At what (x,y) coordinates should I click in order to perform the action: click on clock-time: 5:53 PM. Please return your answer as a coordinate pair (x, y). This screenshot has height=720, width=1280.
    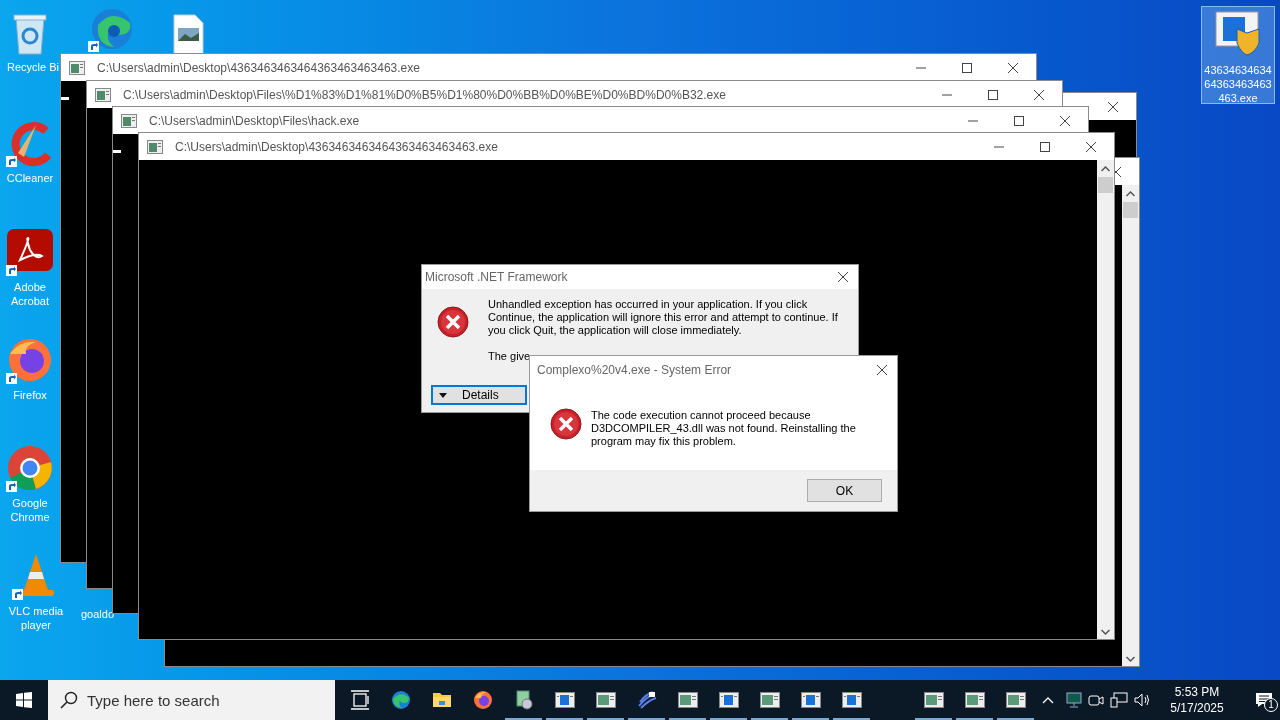
    Looking at the image, I should click on (1197, 692).